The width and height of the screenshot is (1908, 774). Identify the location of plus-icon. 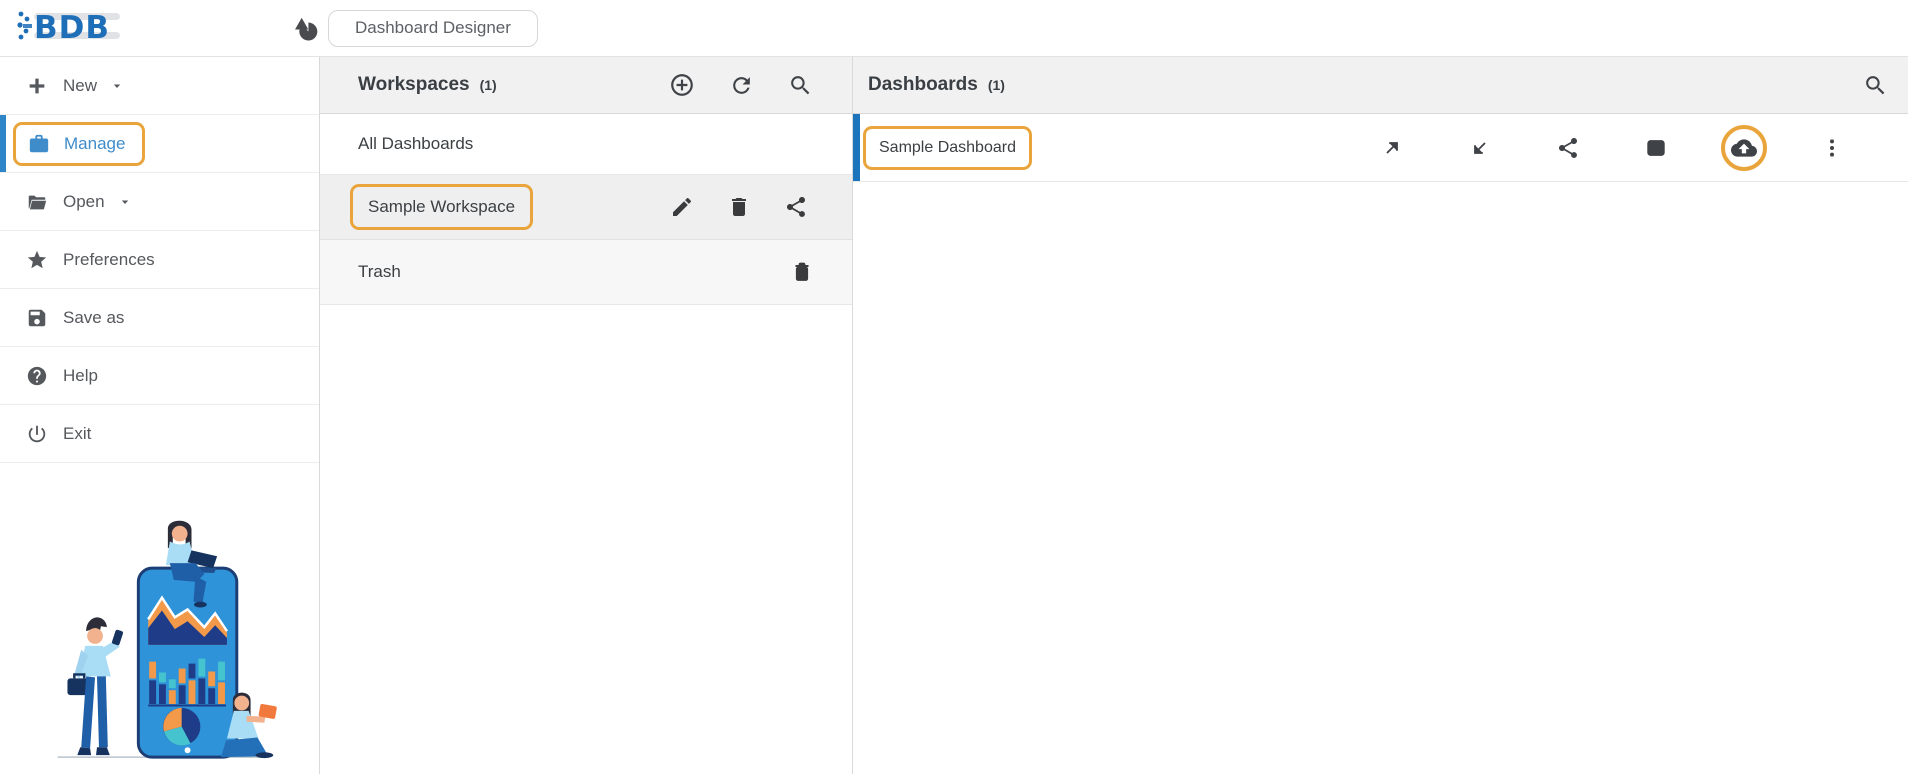
(37, 86).